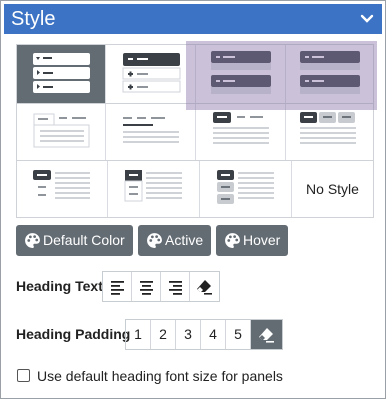  I want to click on align-center-icon, so click(146, 288).